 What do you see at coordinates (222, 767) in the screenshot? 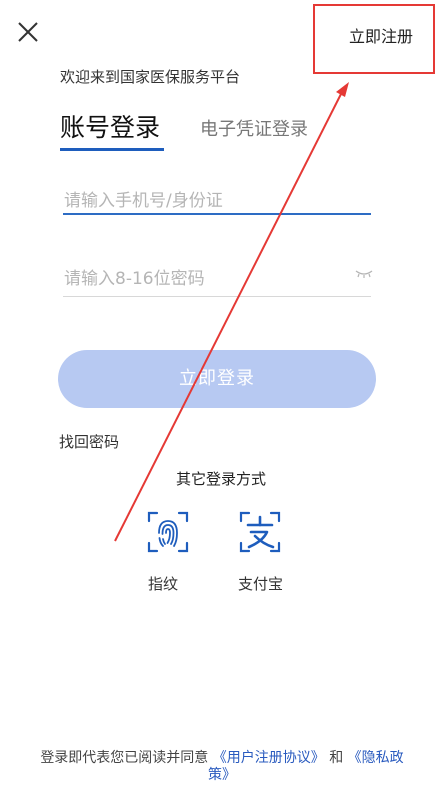
I see `agreement-text: 登录即代表您已阅读并同意 《用户注册协议》 和 《隐私政策》` at bounding box center [222, 767].